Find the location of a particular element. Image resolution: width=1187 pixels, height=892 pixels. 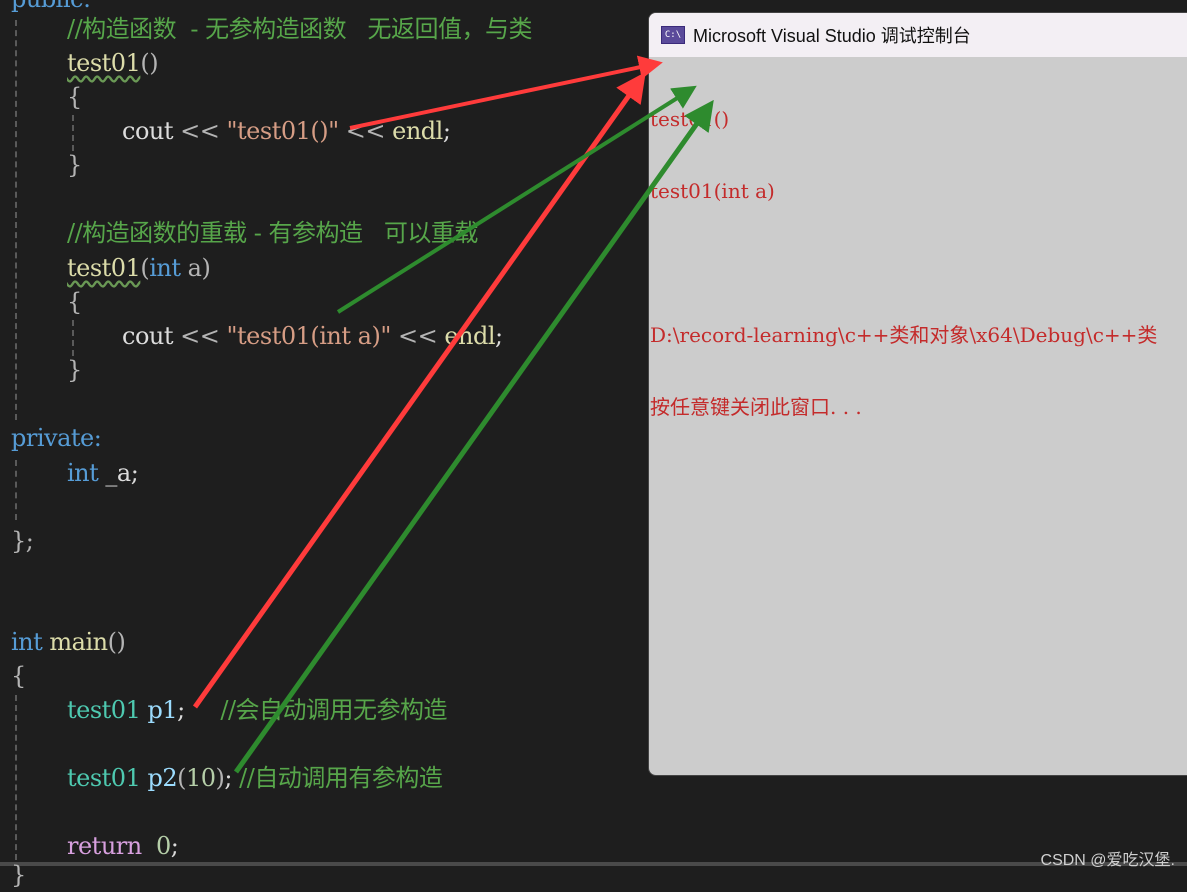

console-output-line: test01() is located at coordinates (690, 119).